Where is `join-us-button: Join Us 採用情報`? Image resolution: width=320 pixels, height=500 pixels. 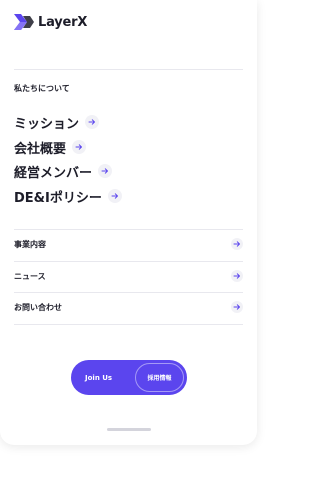 join-us-button: Join Us 採用情報 is located at coordinates (129, 377).